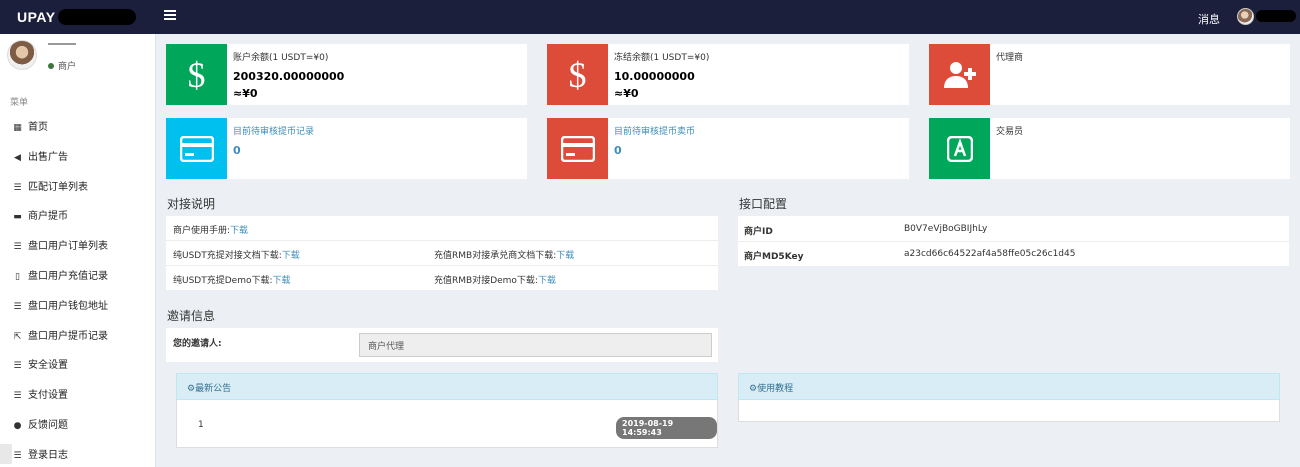 The height and width of the screenshot is (467, 1300). Describe the element at coordinates (666, 428) in the screenshot. I see `notice-date-badge: 2019-08-19 14:59:43` at that location.